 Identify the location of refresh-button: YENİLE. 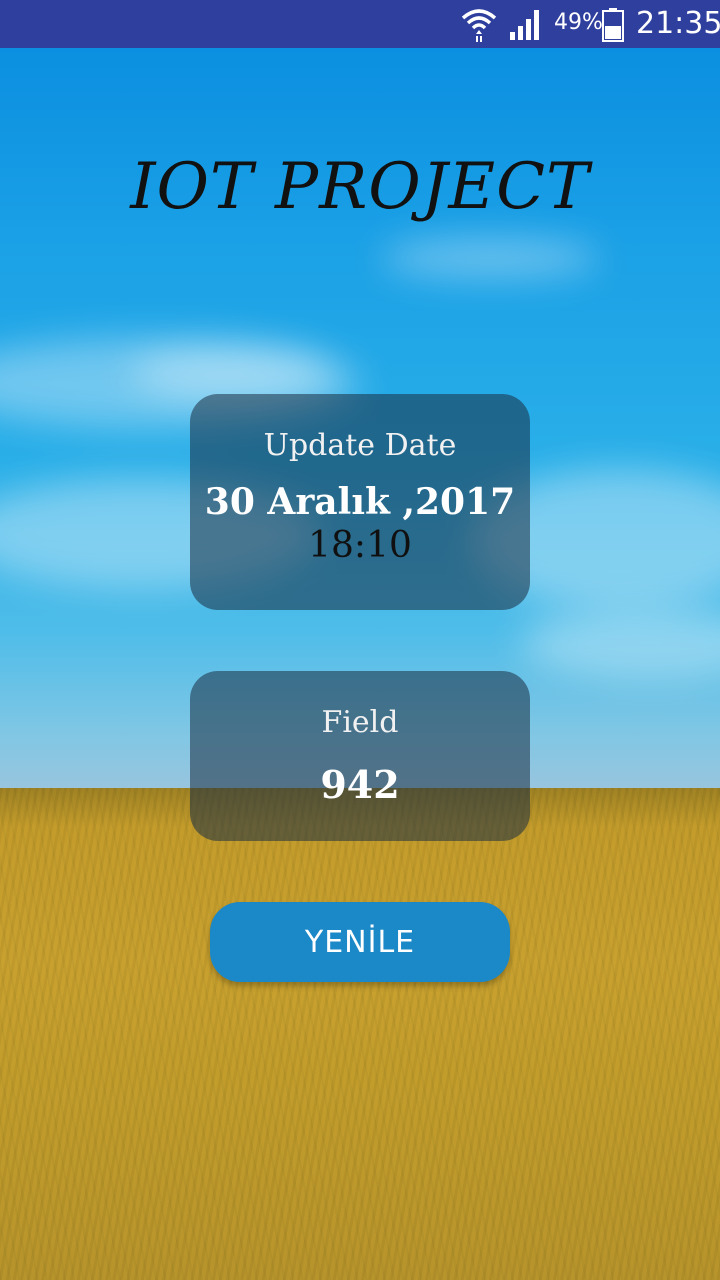
(360, 942).